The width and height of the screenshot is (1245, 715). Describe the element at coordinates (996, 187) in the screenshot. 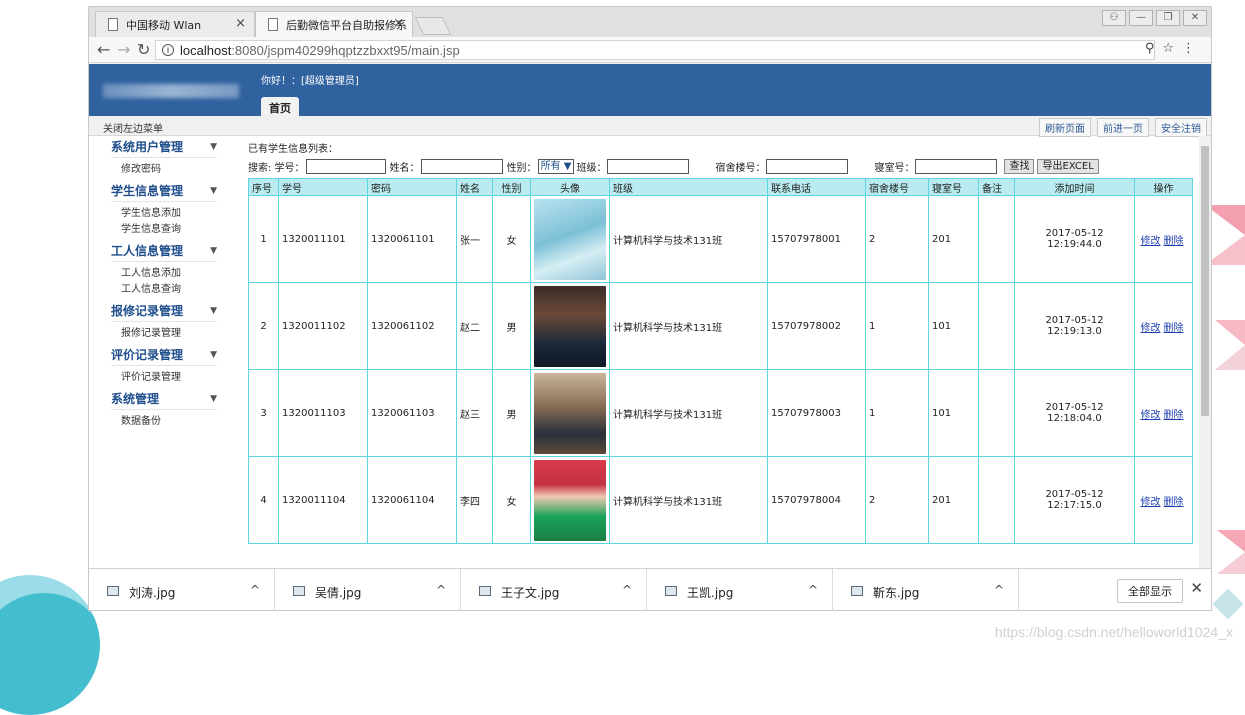

I see `column-header: 备注` at that location.